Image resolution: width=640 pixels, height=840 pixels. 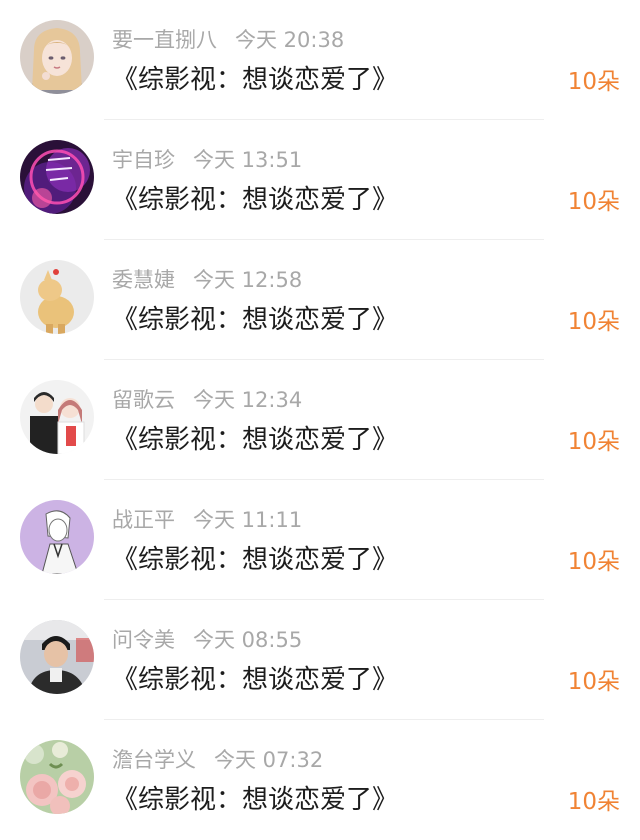 I want to click on username: 留歌云, so click(x=143, y=400).